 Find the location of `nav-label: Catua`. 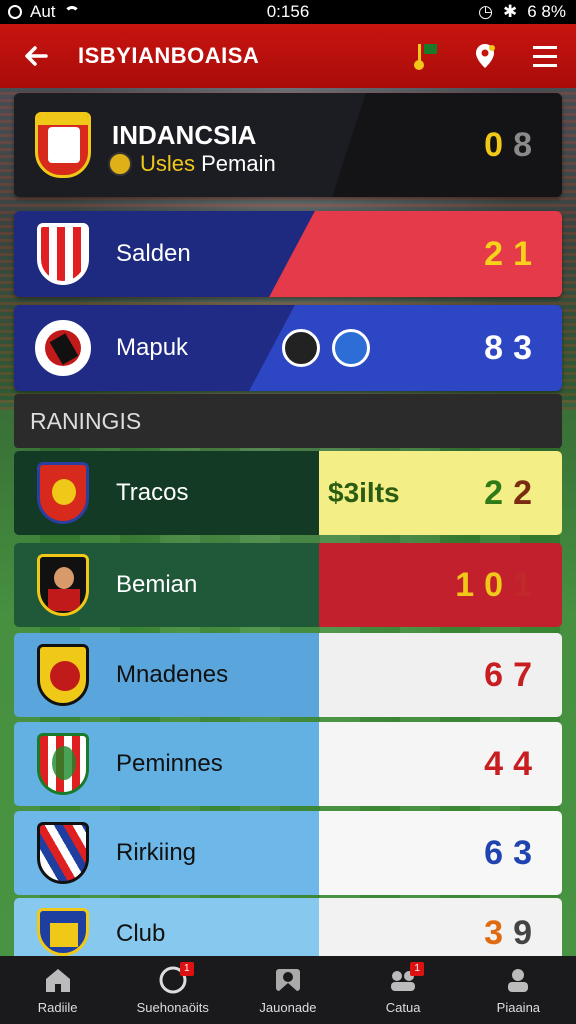

nav-label: Catua is located at coordinates (403, 1007).